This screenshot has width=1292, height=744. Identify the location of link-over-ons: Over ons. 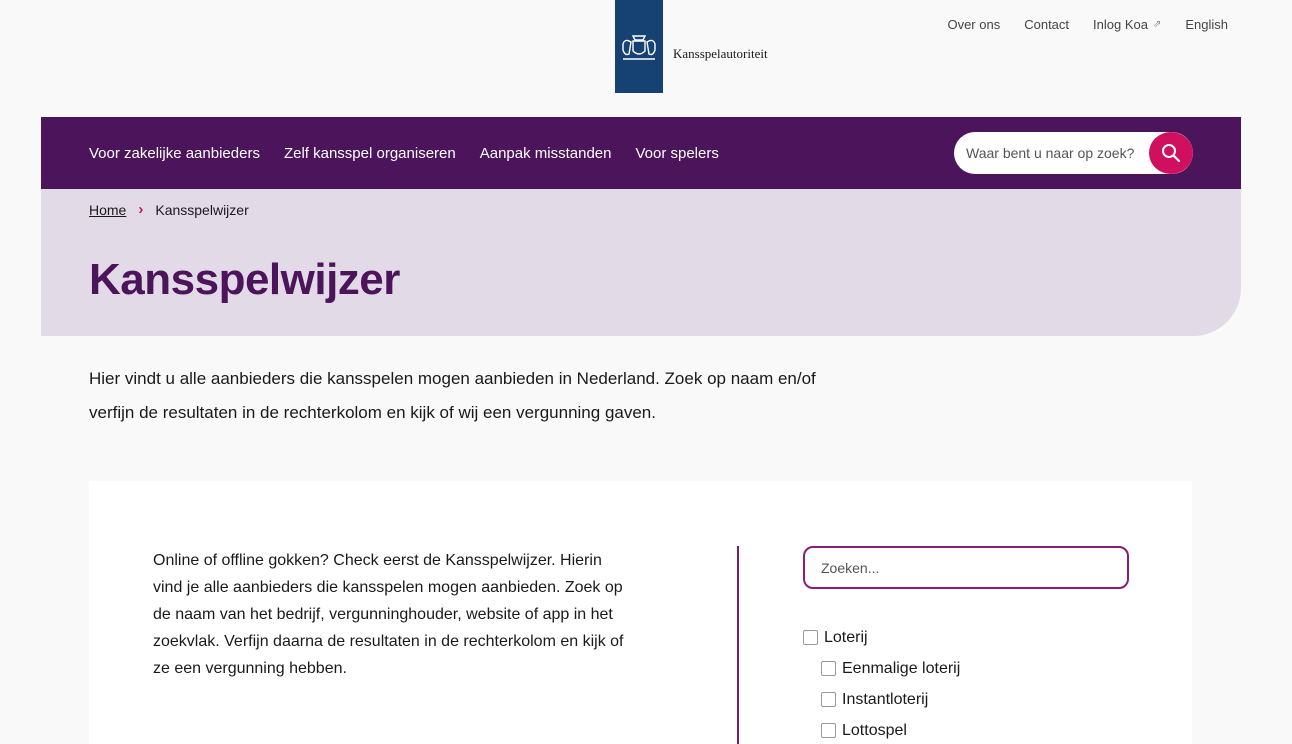
(973, 24).